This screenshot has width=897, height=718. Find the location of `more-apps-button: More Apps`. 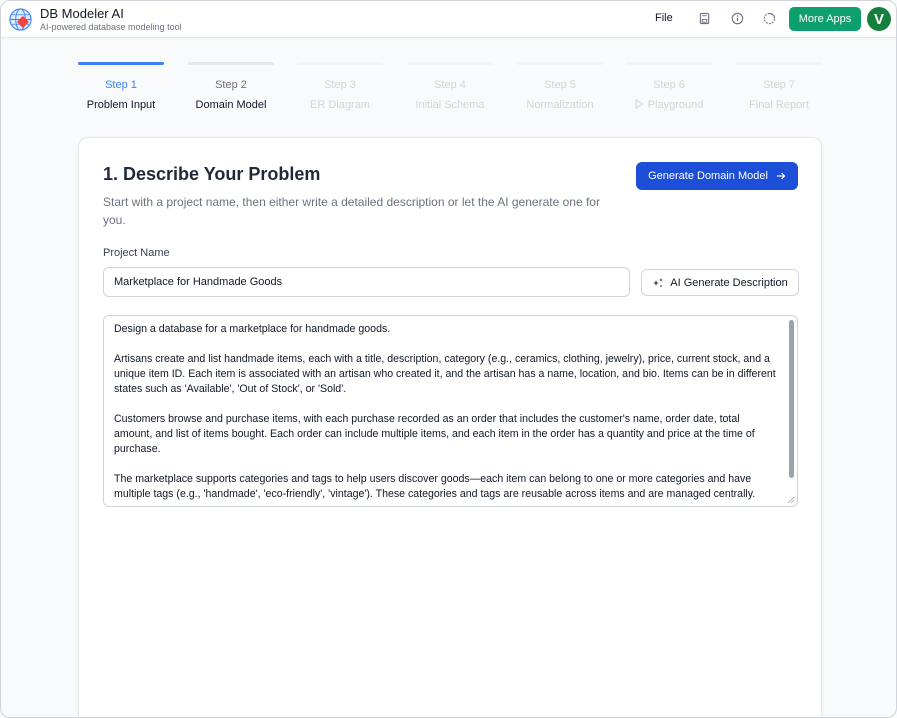

more-apps-button: More Apps is located at coordinates (825, 19).